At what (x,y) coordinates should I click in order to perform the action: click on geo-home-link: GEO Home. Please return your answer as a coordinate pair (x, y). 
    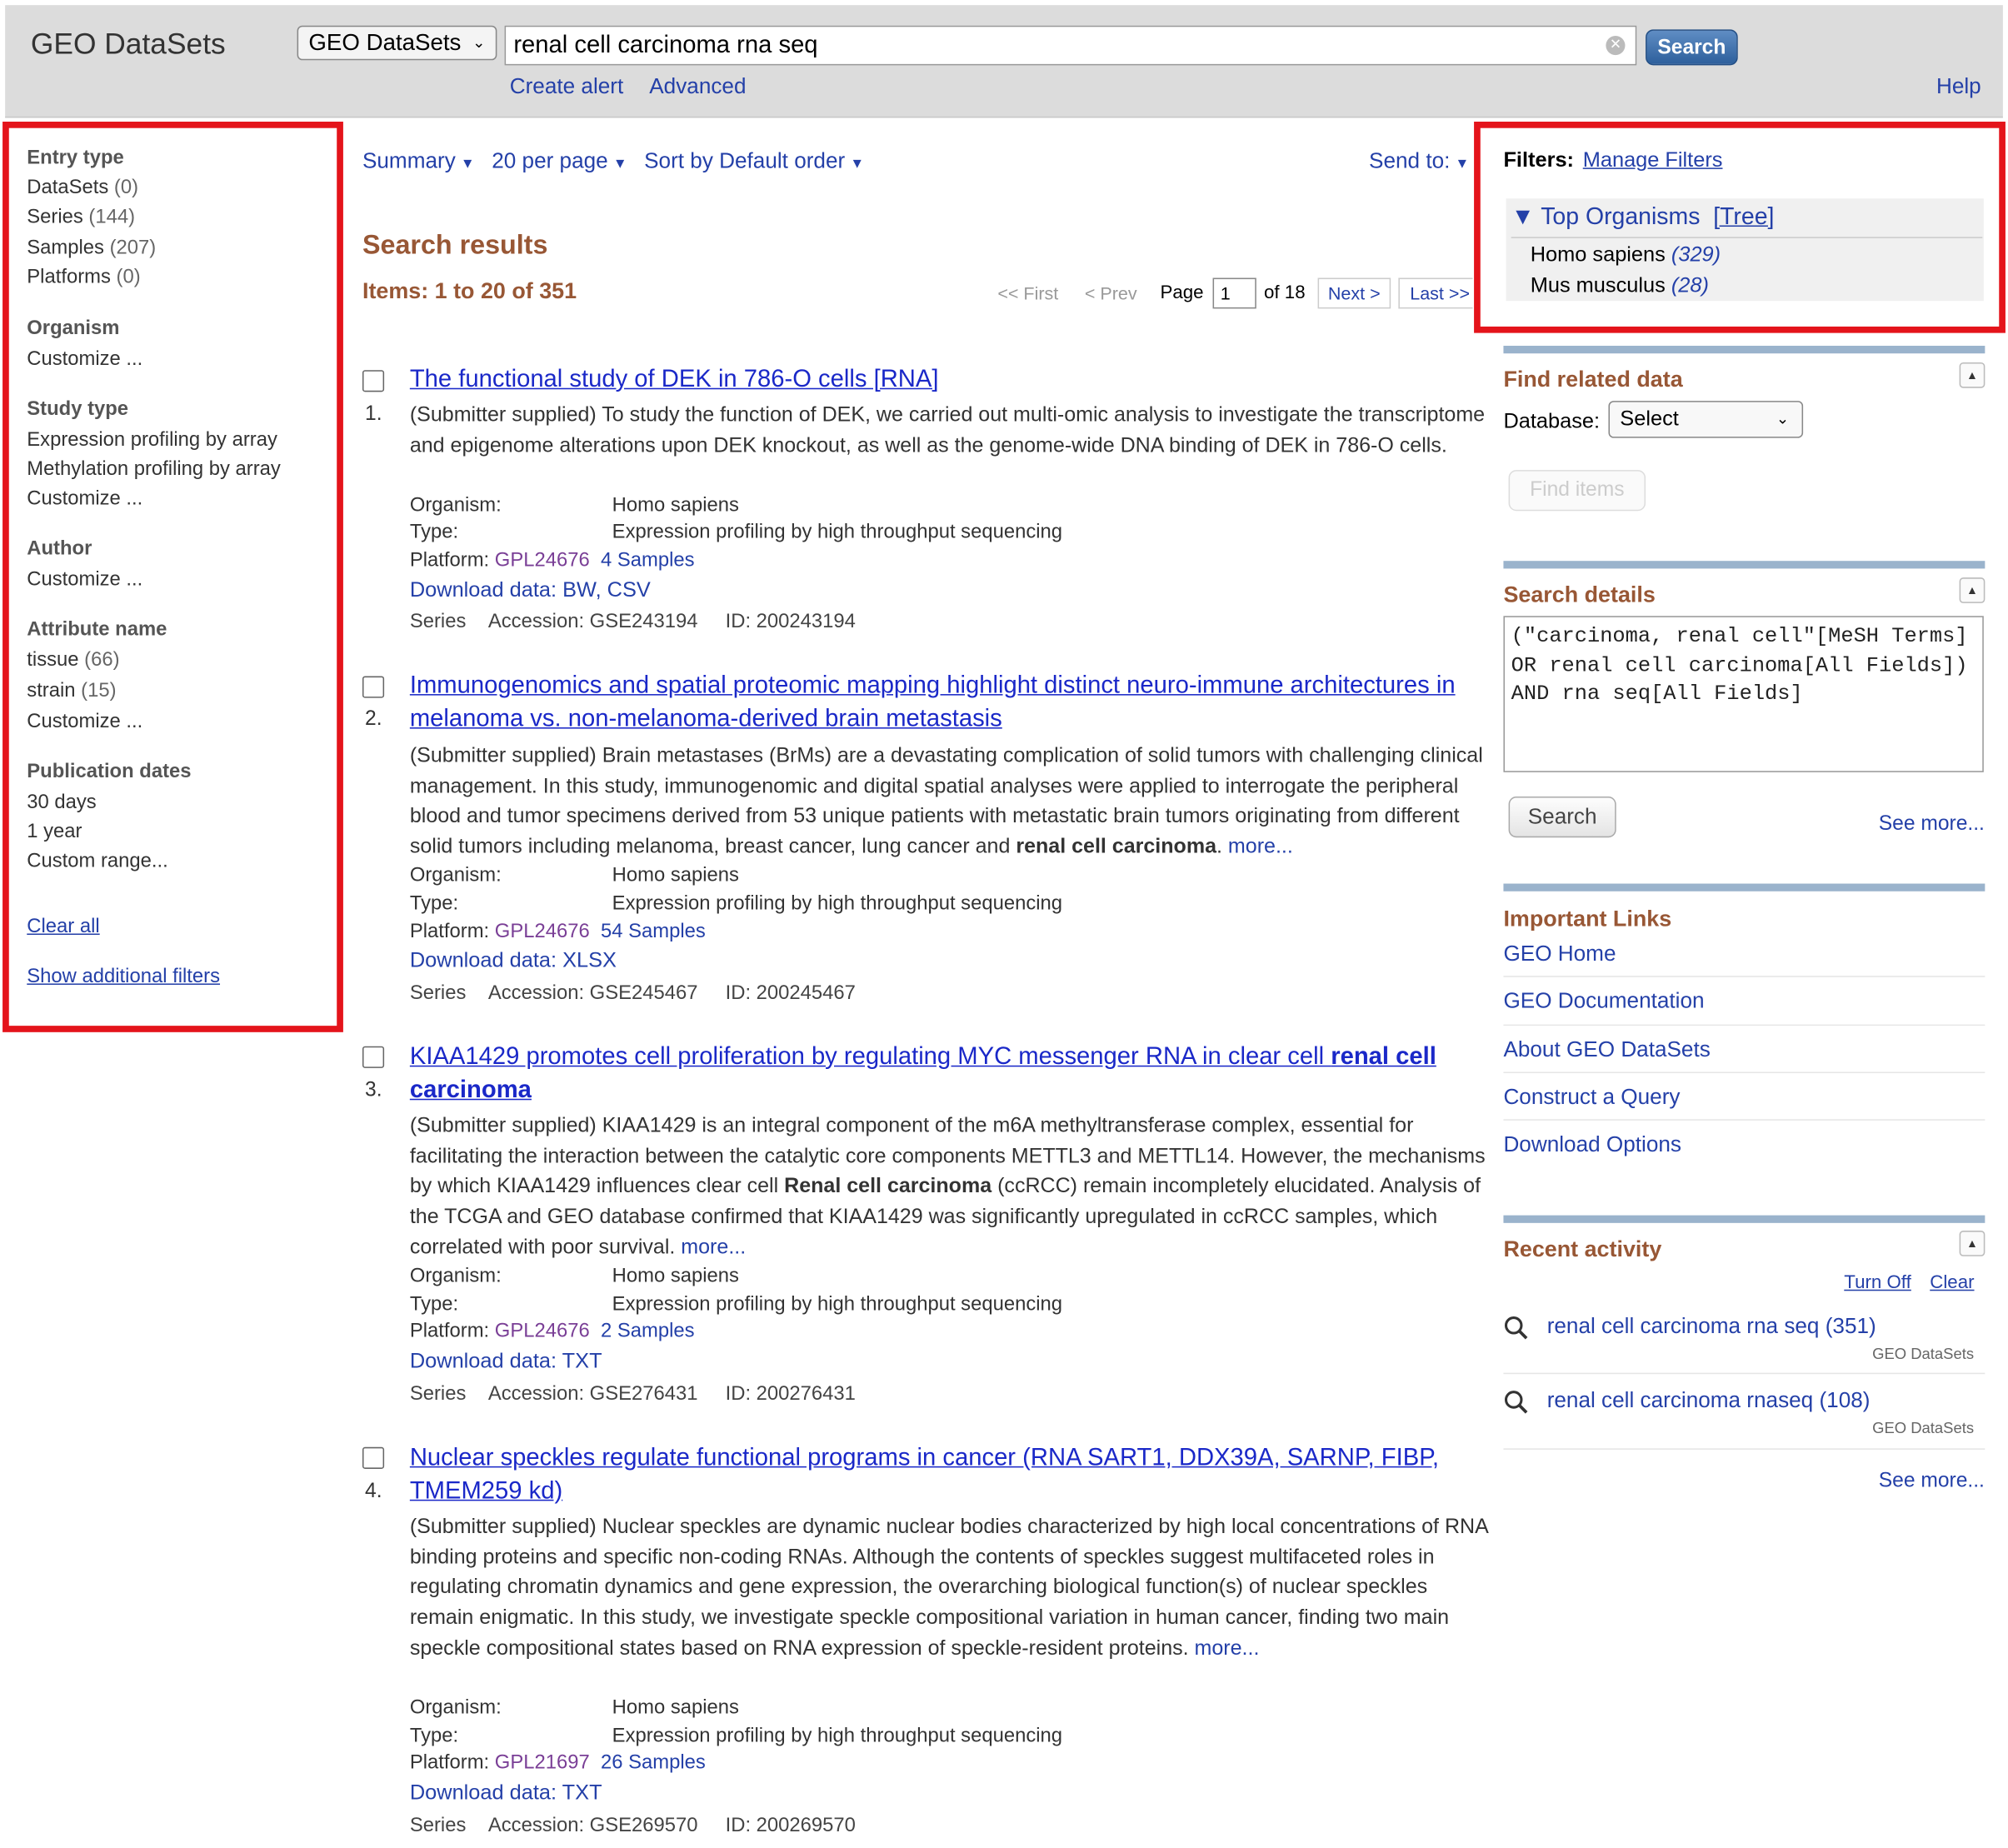
    Looking at the image, I should click on (1560, 954).